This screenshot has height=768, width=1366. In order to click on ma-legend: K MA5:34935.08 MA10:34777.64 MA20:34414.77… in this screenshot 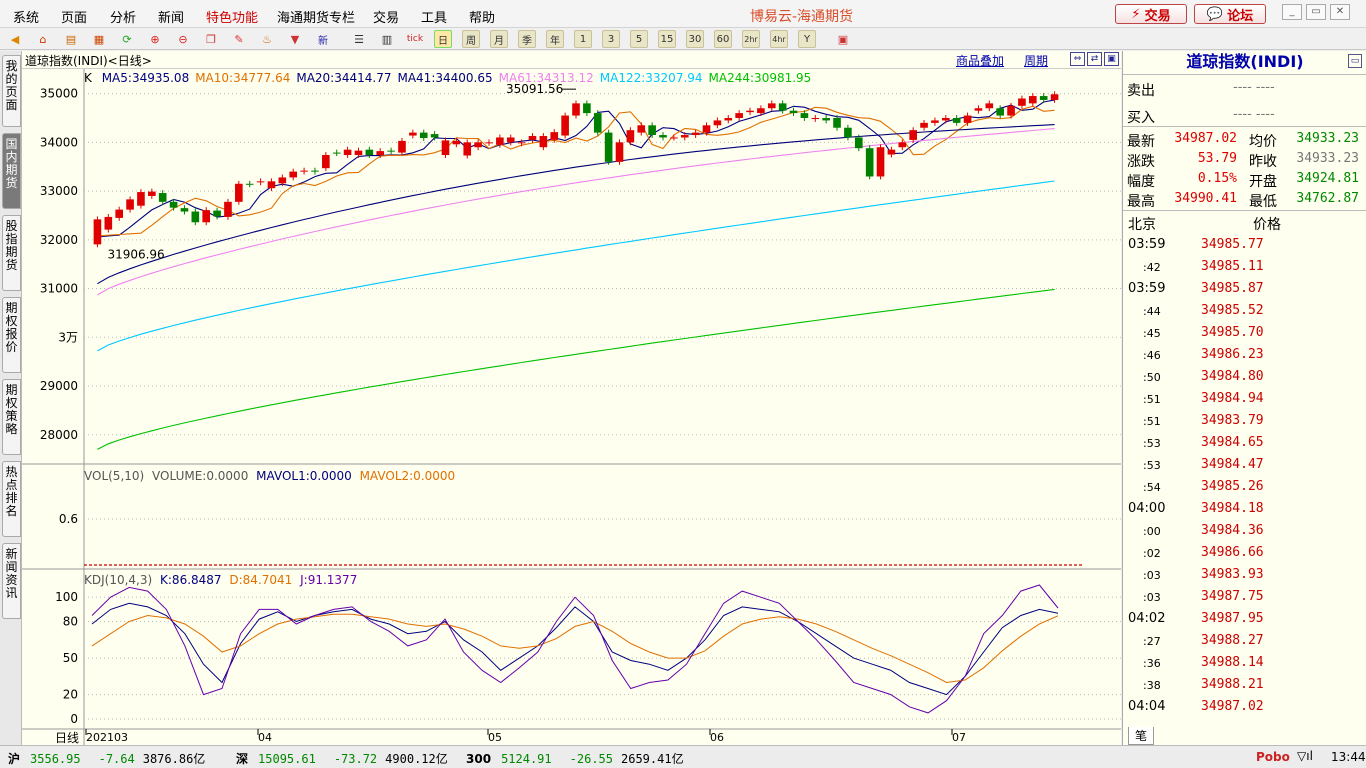, I will do `click(450, 78)`.